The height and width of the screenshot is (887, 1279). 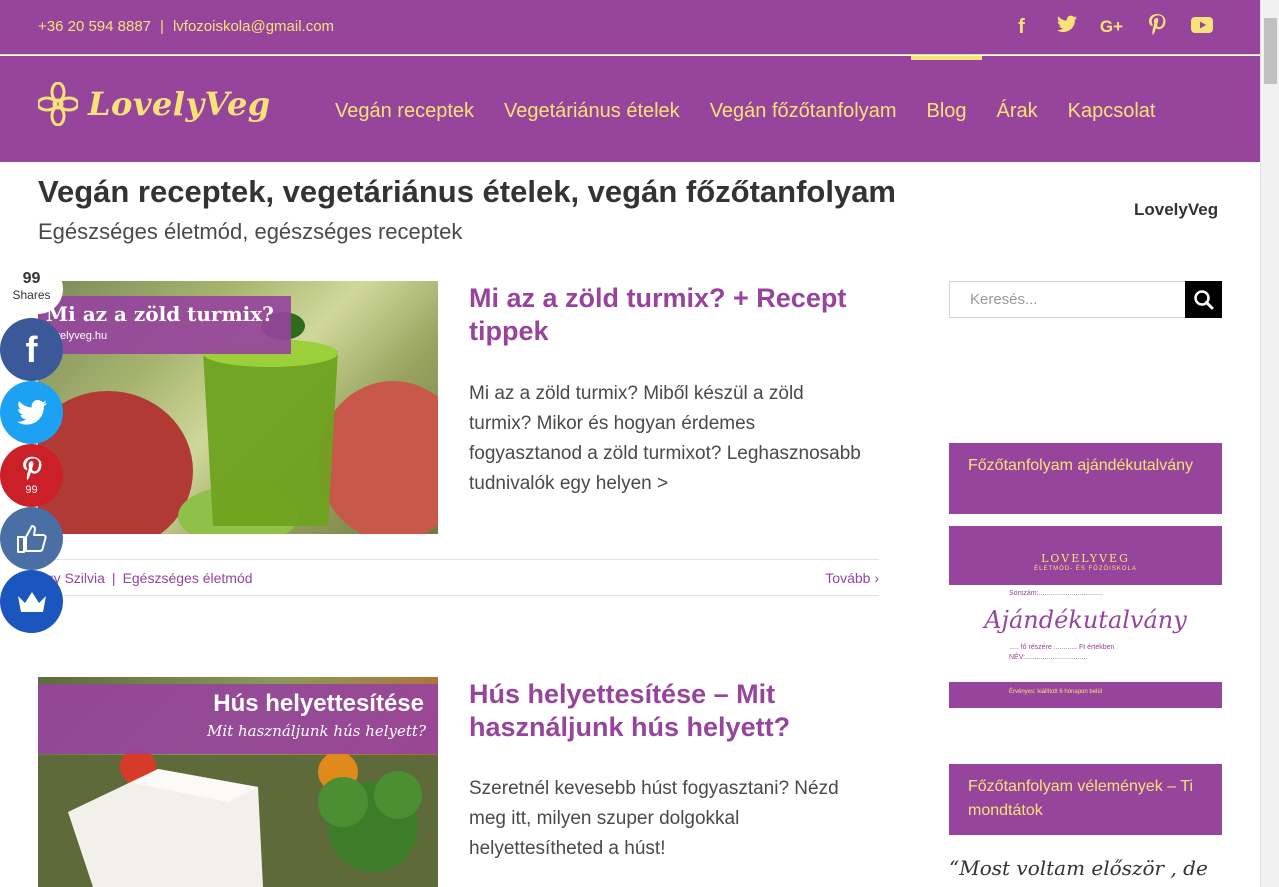 What do you see at coordinates (160, 314) in the screenshot?
I see `thumbnail-banner-title: Mi az a zöld turmix?` at bounding box center [160, 314].